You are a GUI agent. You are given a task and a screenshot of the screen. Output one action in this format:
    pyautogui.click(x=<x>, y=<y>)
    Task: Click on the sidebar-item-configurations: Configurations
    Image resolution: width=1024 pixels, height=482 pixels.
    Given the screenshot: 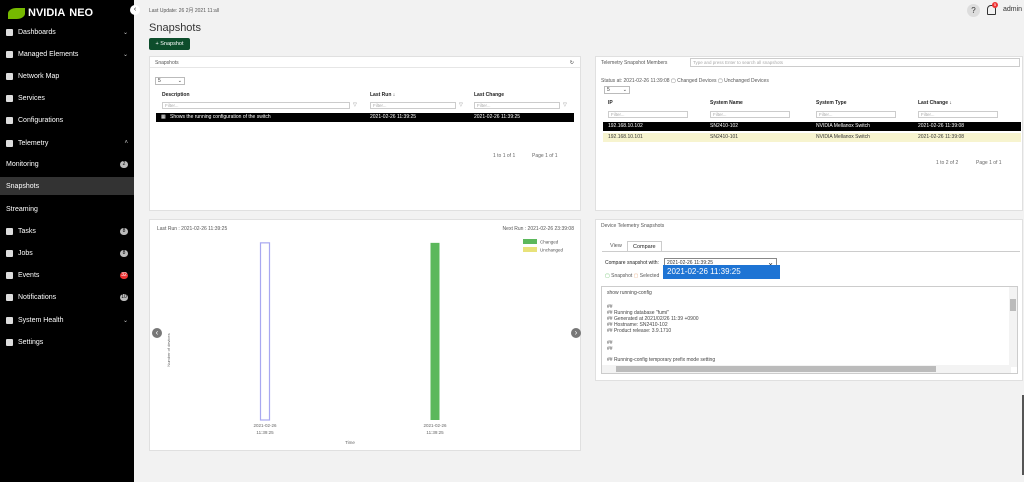 What is the action you would take?
    pyautogui.click(x=67, y=120)
    